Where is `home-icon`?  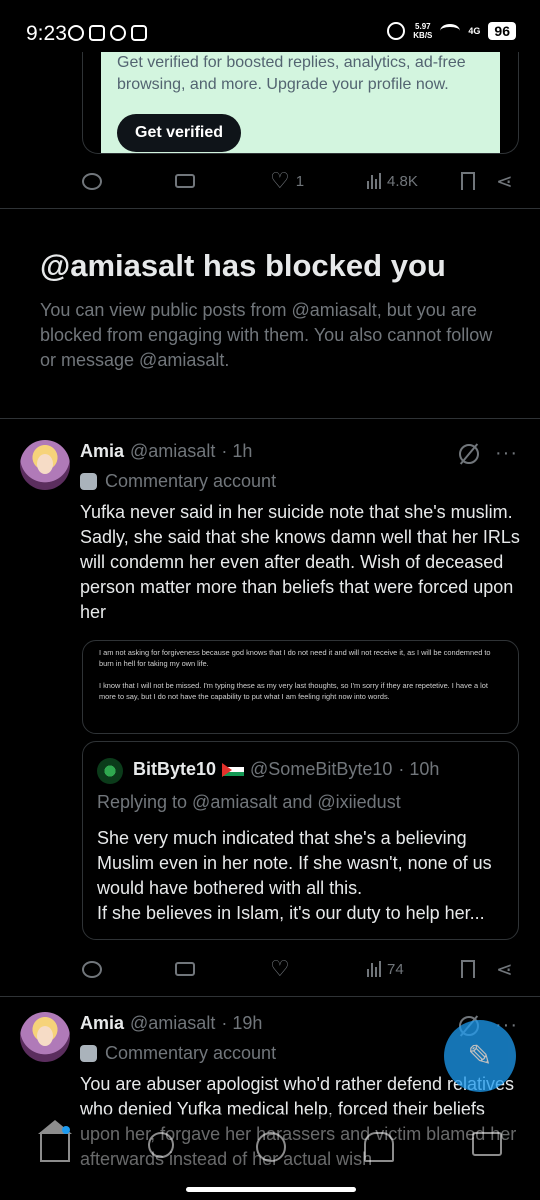 home-icon is located at coordinates (55, 1141).